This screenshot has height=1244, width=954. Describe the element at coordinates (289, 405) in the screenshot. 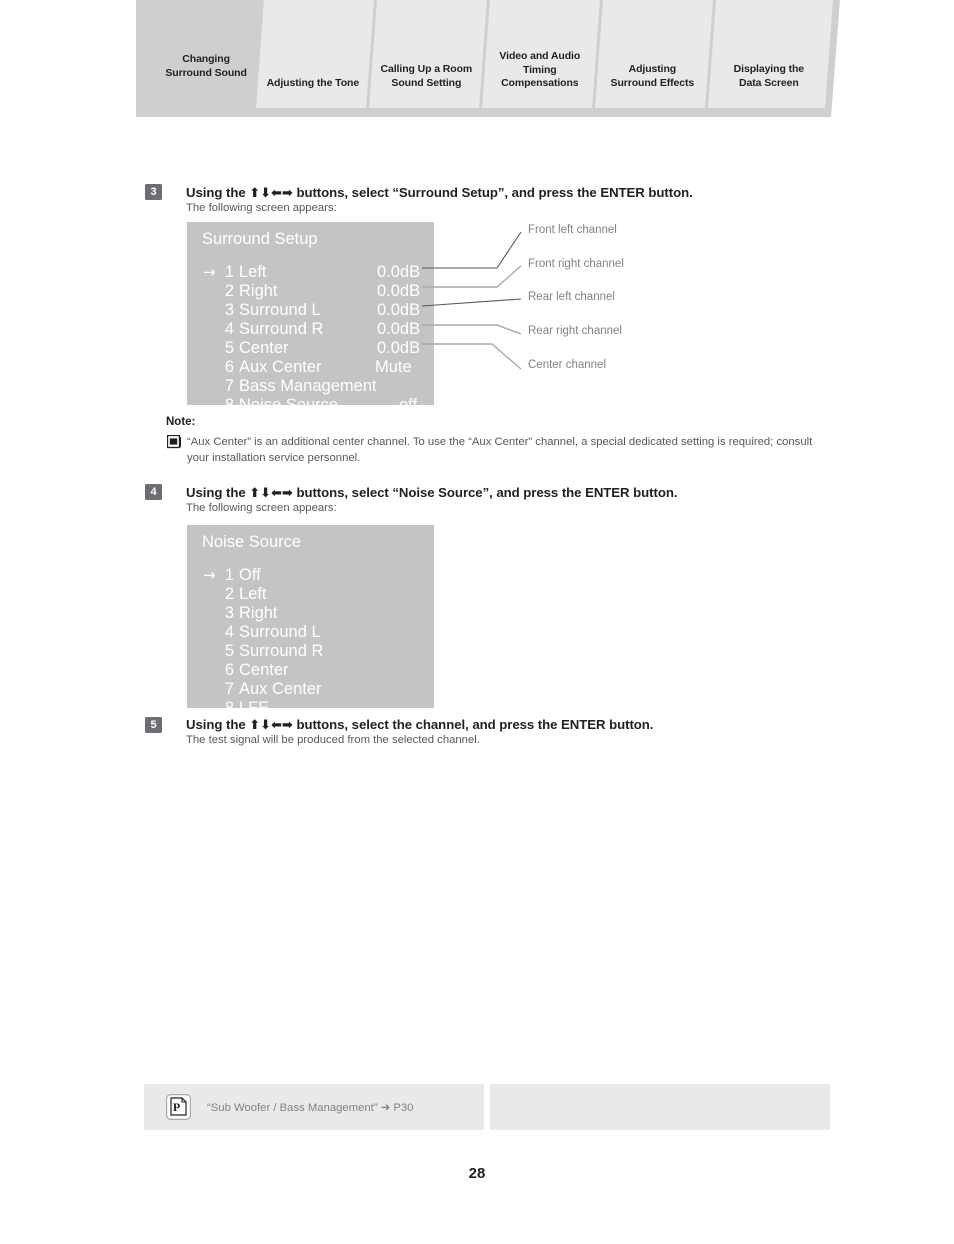

I see `row-label: Noise Source` at that location.